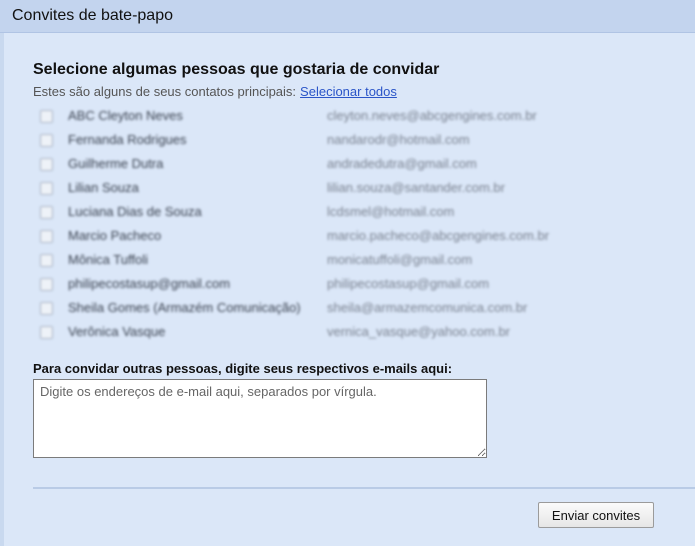  I want to click on contact-email: sheila@armazemcomunica.com.br, so click(427, 307).